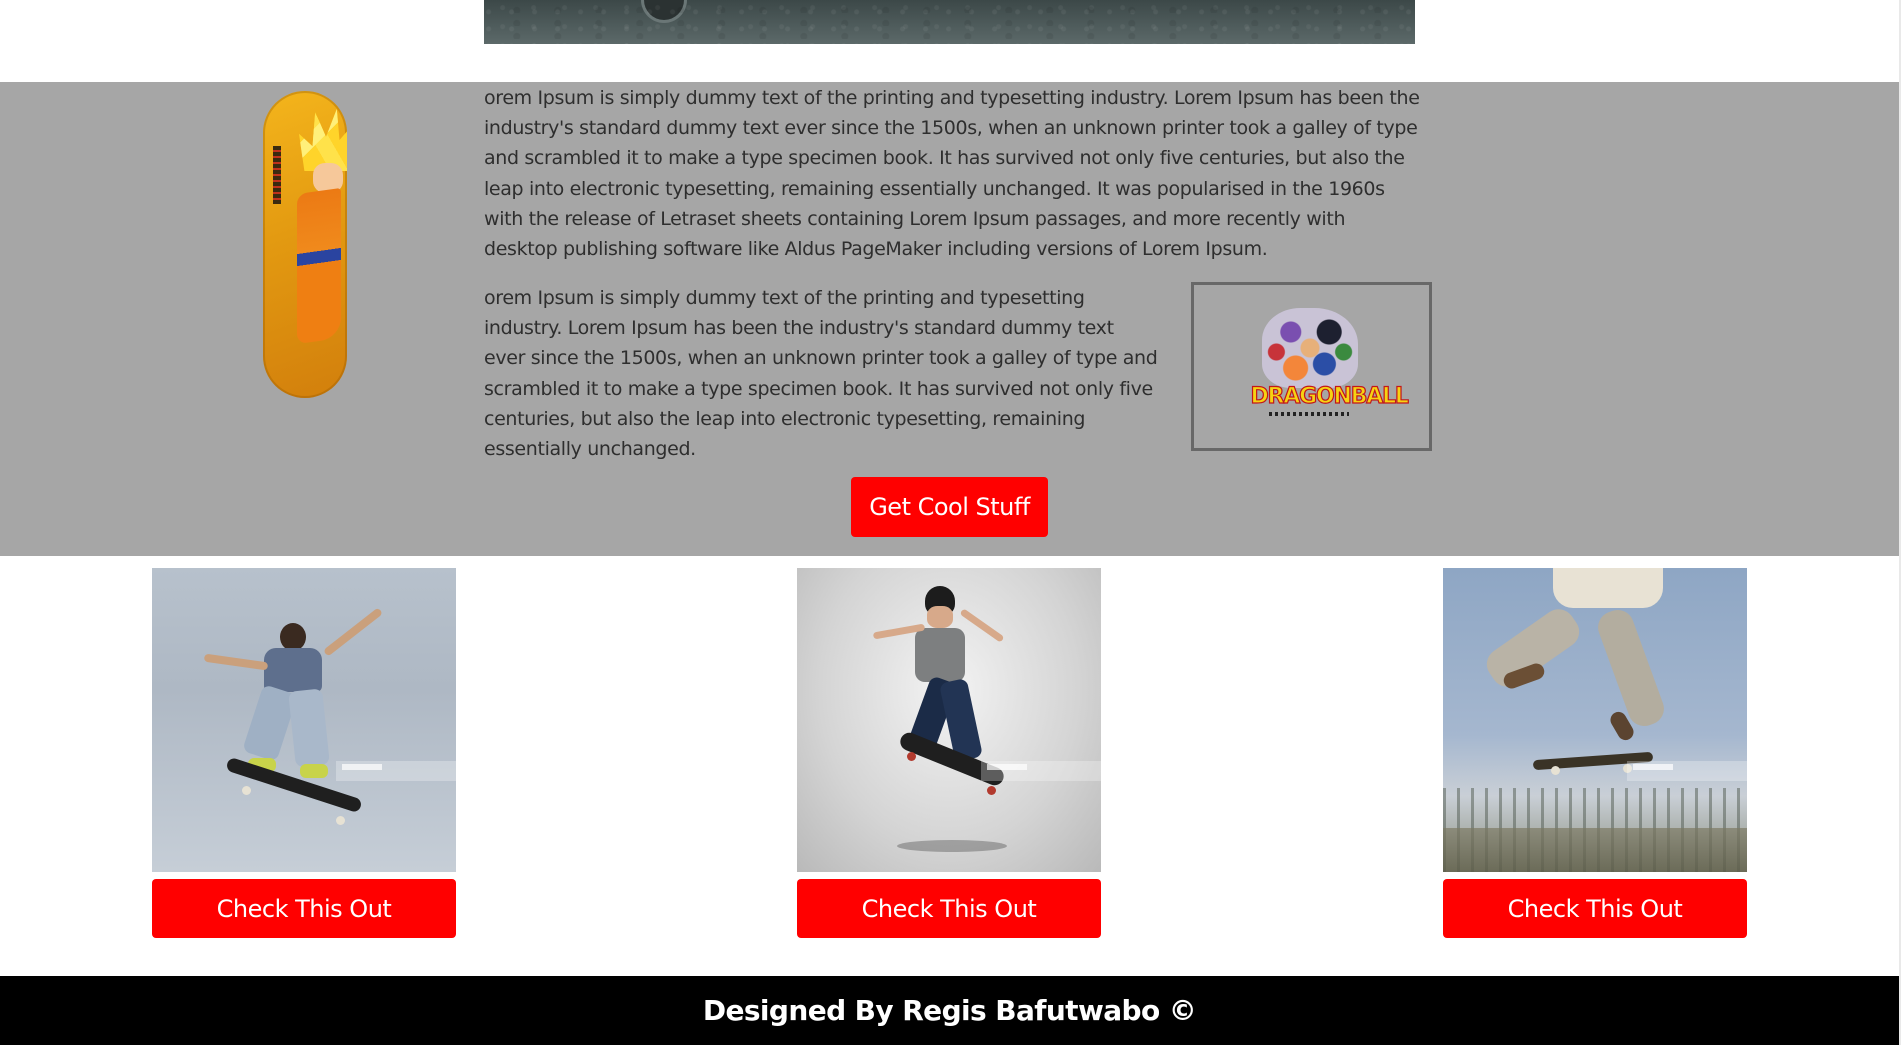 This screenshot has height=1045, width=1901. Describe the element at coordinates (1595, 908) in the screenshot. I see `check-this-out-button-3: Check This Out` at that location.